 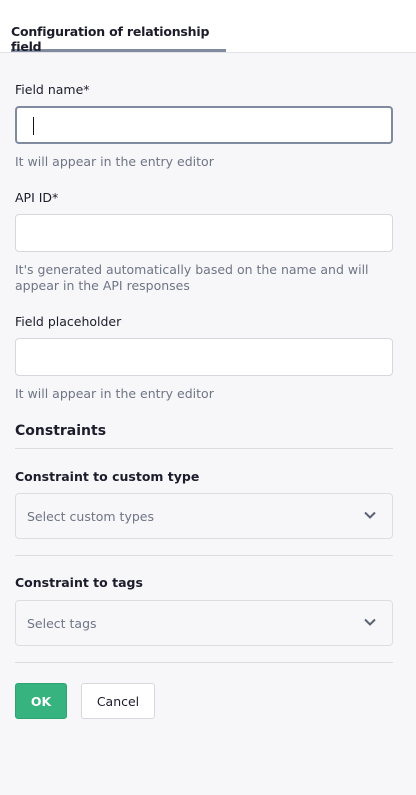 I want to click on api-id-input, so click(x=204, y=233).